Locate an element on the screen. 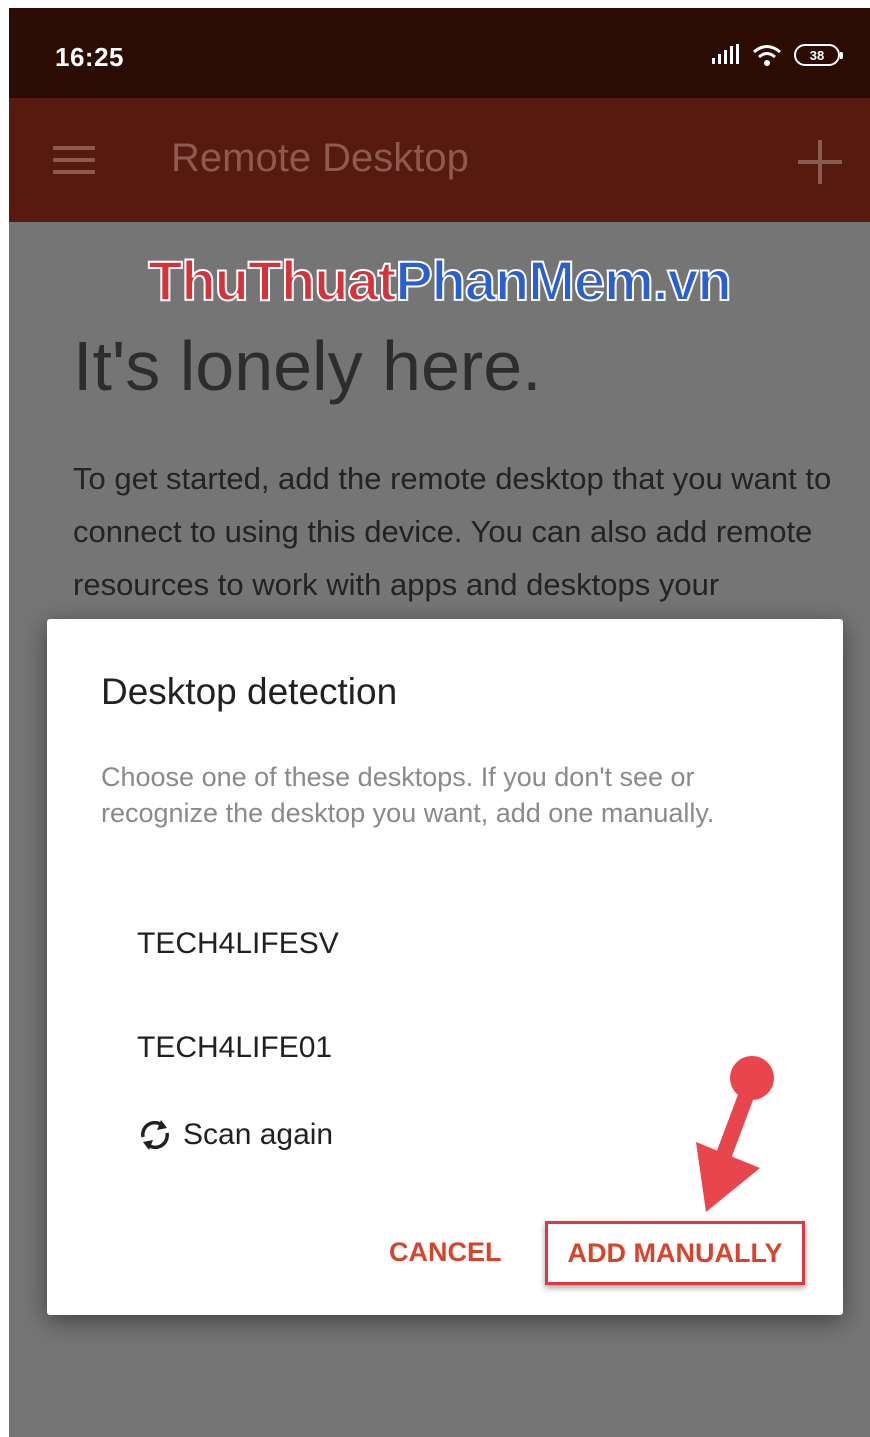 The image size is (870, 1437). wifi-icon is located at coordinates (767, 55).